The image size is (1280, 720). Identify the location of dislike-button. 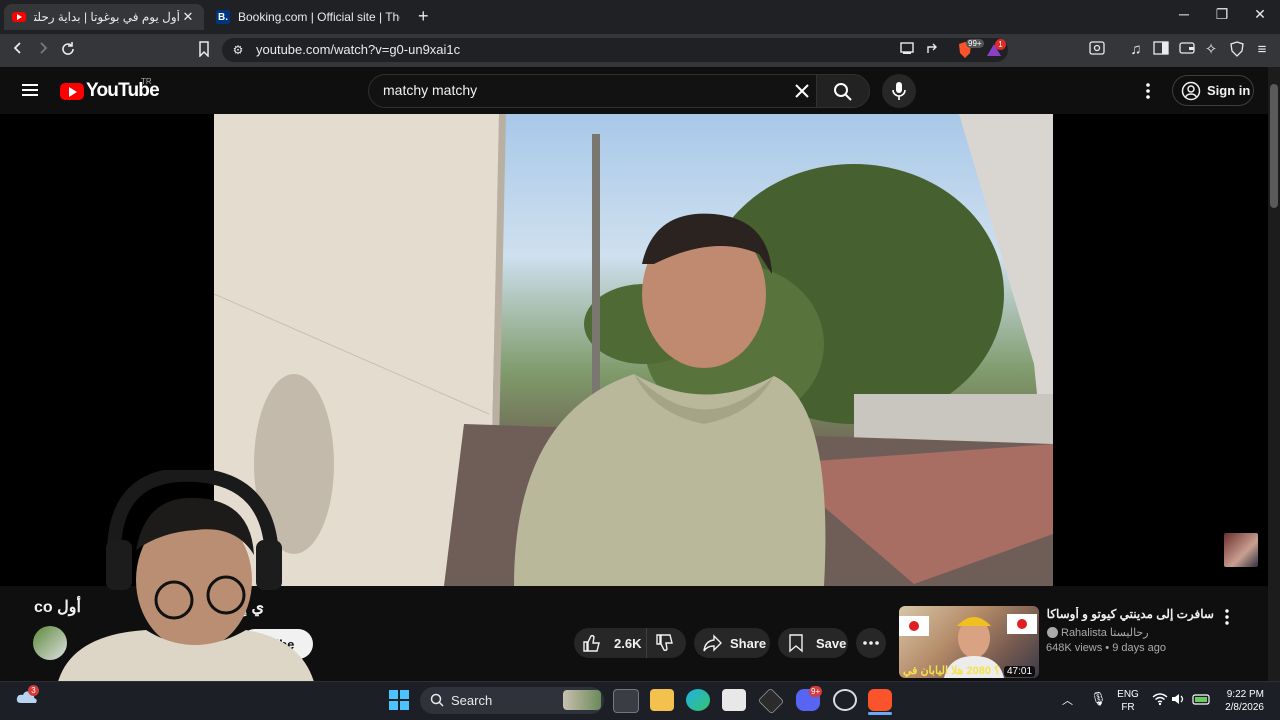
(666, 643).